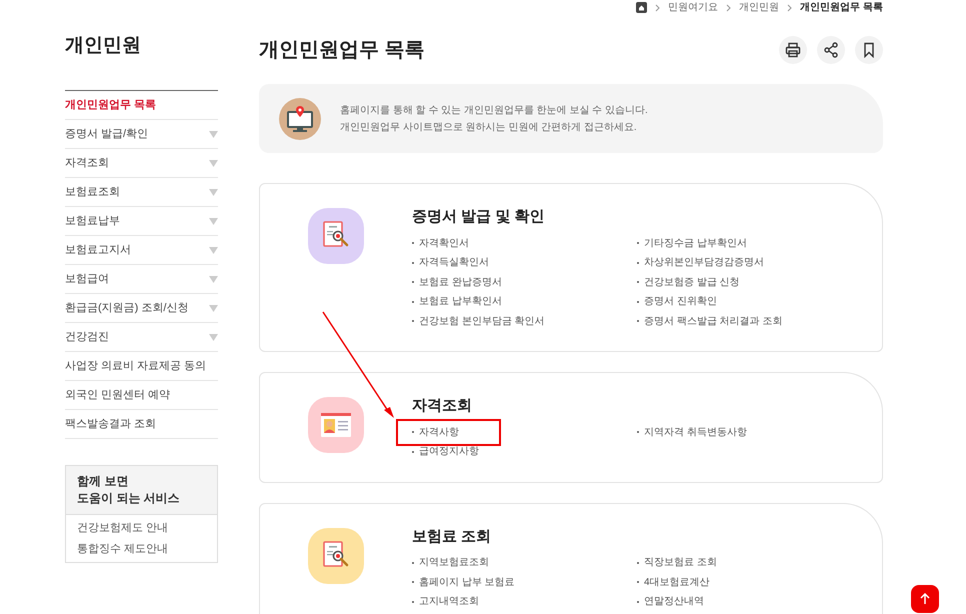  What do you see at coordinates (448, 432) in the screenshot?
I see `service-link: 자격사항` at bounding box center [448, 432].